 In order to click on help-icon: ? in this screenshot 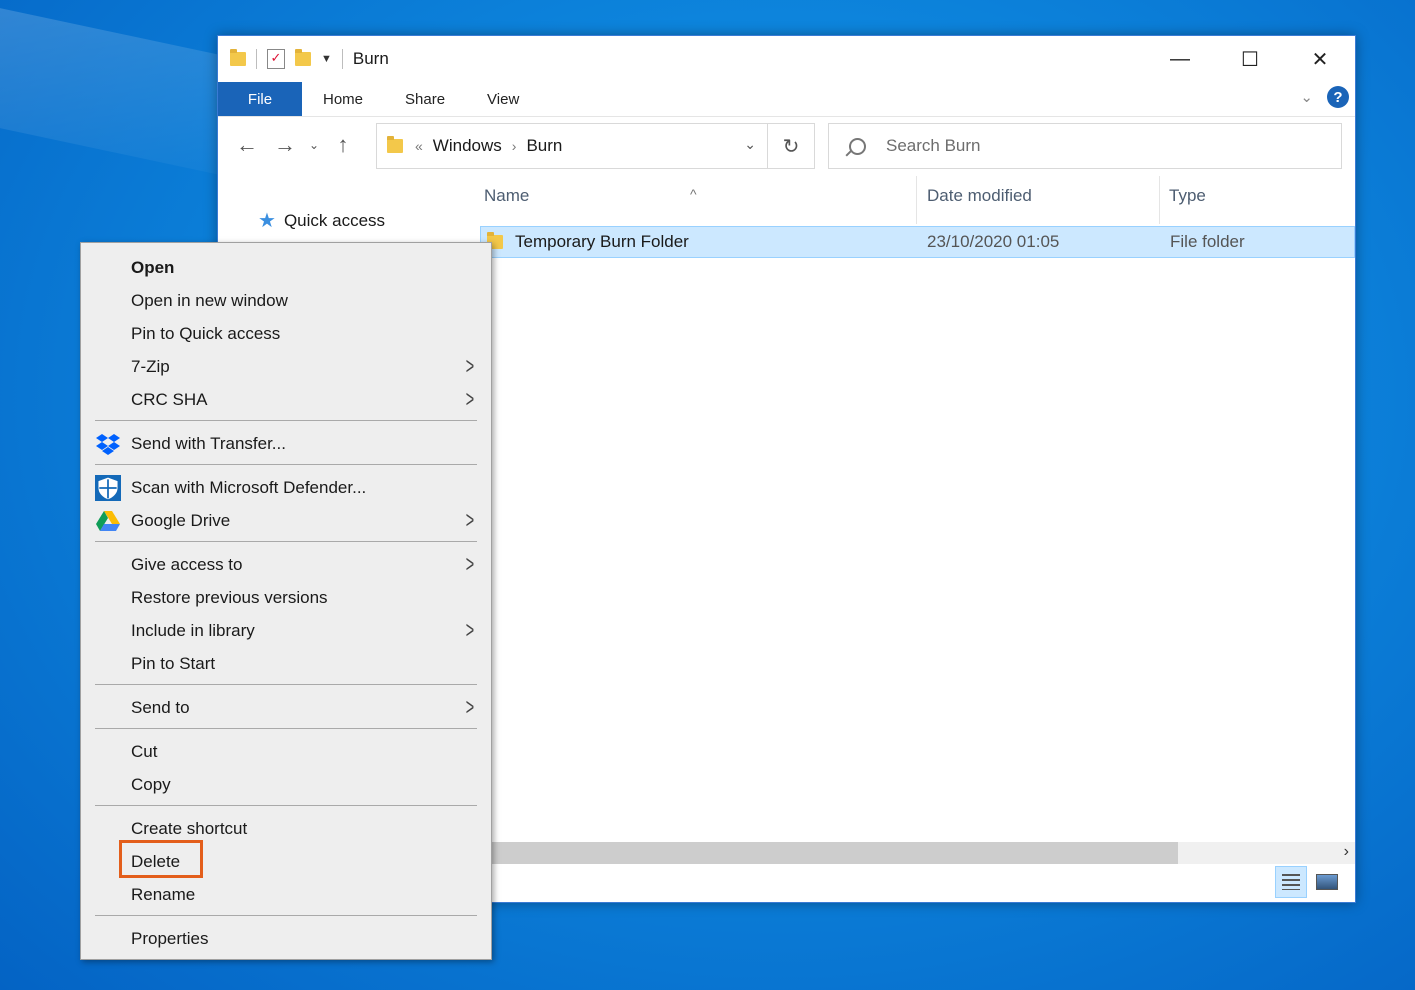, I will do `click(1338, 97)`.